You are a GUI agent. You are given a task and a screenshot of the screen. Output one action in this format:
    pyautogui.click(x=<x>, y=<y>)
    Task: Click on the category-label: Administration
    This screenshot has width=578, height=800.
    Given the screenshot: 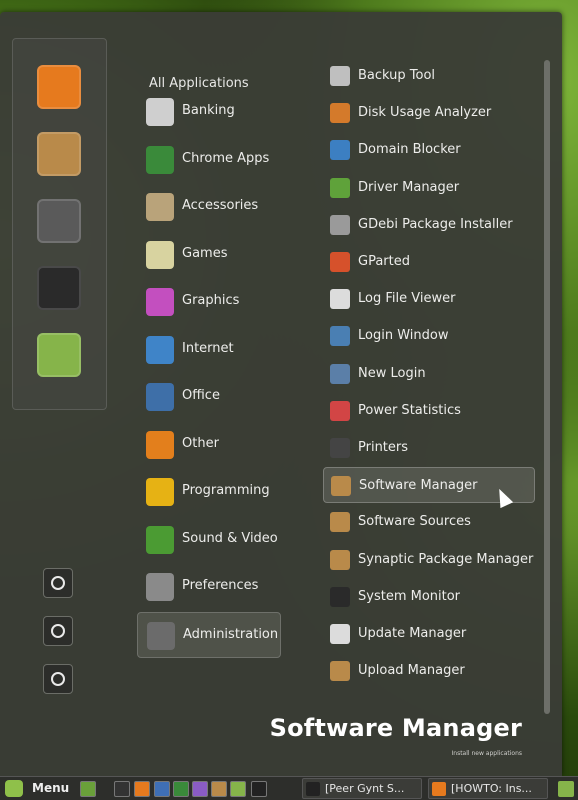 What is the action you would take?
    pyautogui.click(x=231, y=634)
    